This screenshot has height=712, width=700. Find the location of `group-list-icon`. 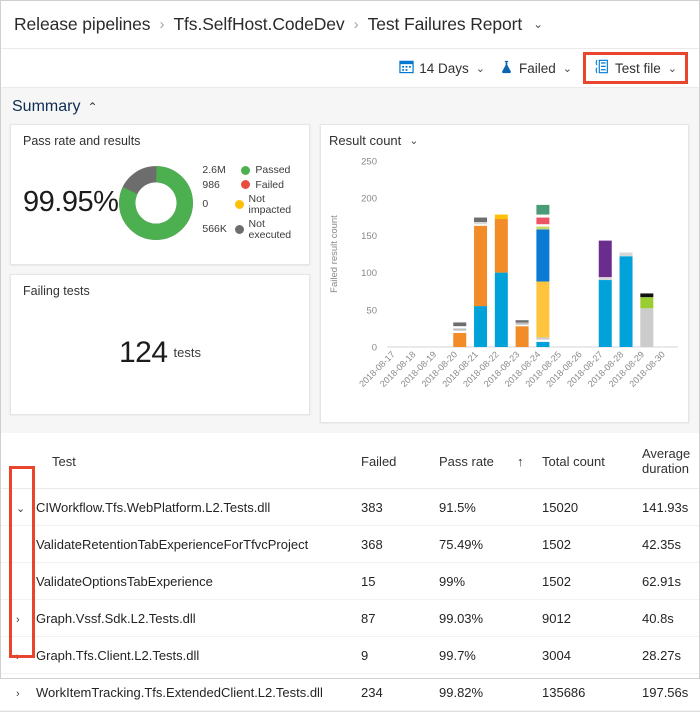

group-list-icon is located at coordinates (602, 68).